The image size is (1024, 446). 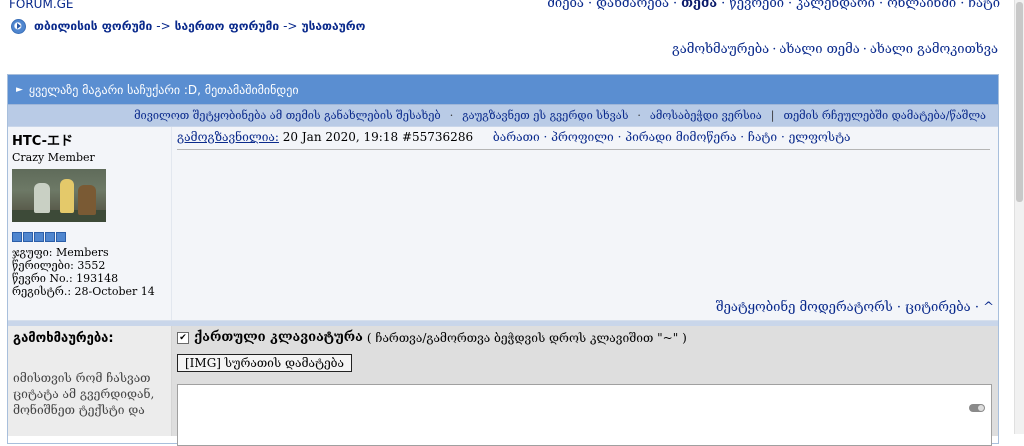 What do you see at coordinates (63, 338) in the screenshot?
I see `reply-title: გამოხმაურება:` at bounding box center [63, 338].